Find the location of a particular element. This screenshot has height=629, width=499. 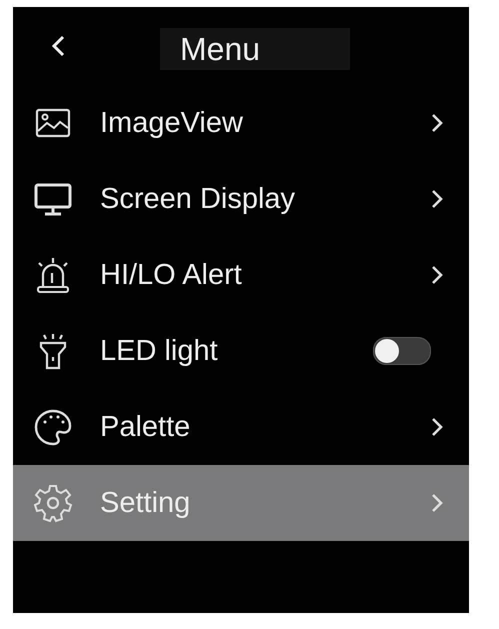

menu-item: HI/LO Alert is located at coordinates (241, 275).